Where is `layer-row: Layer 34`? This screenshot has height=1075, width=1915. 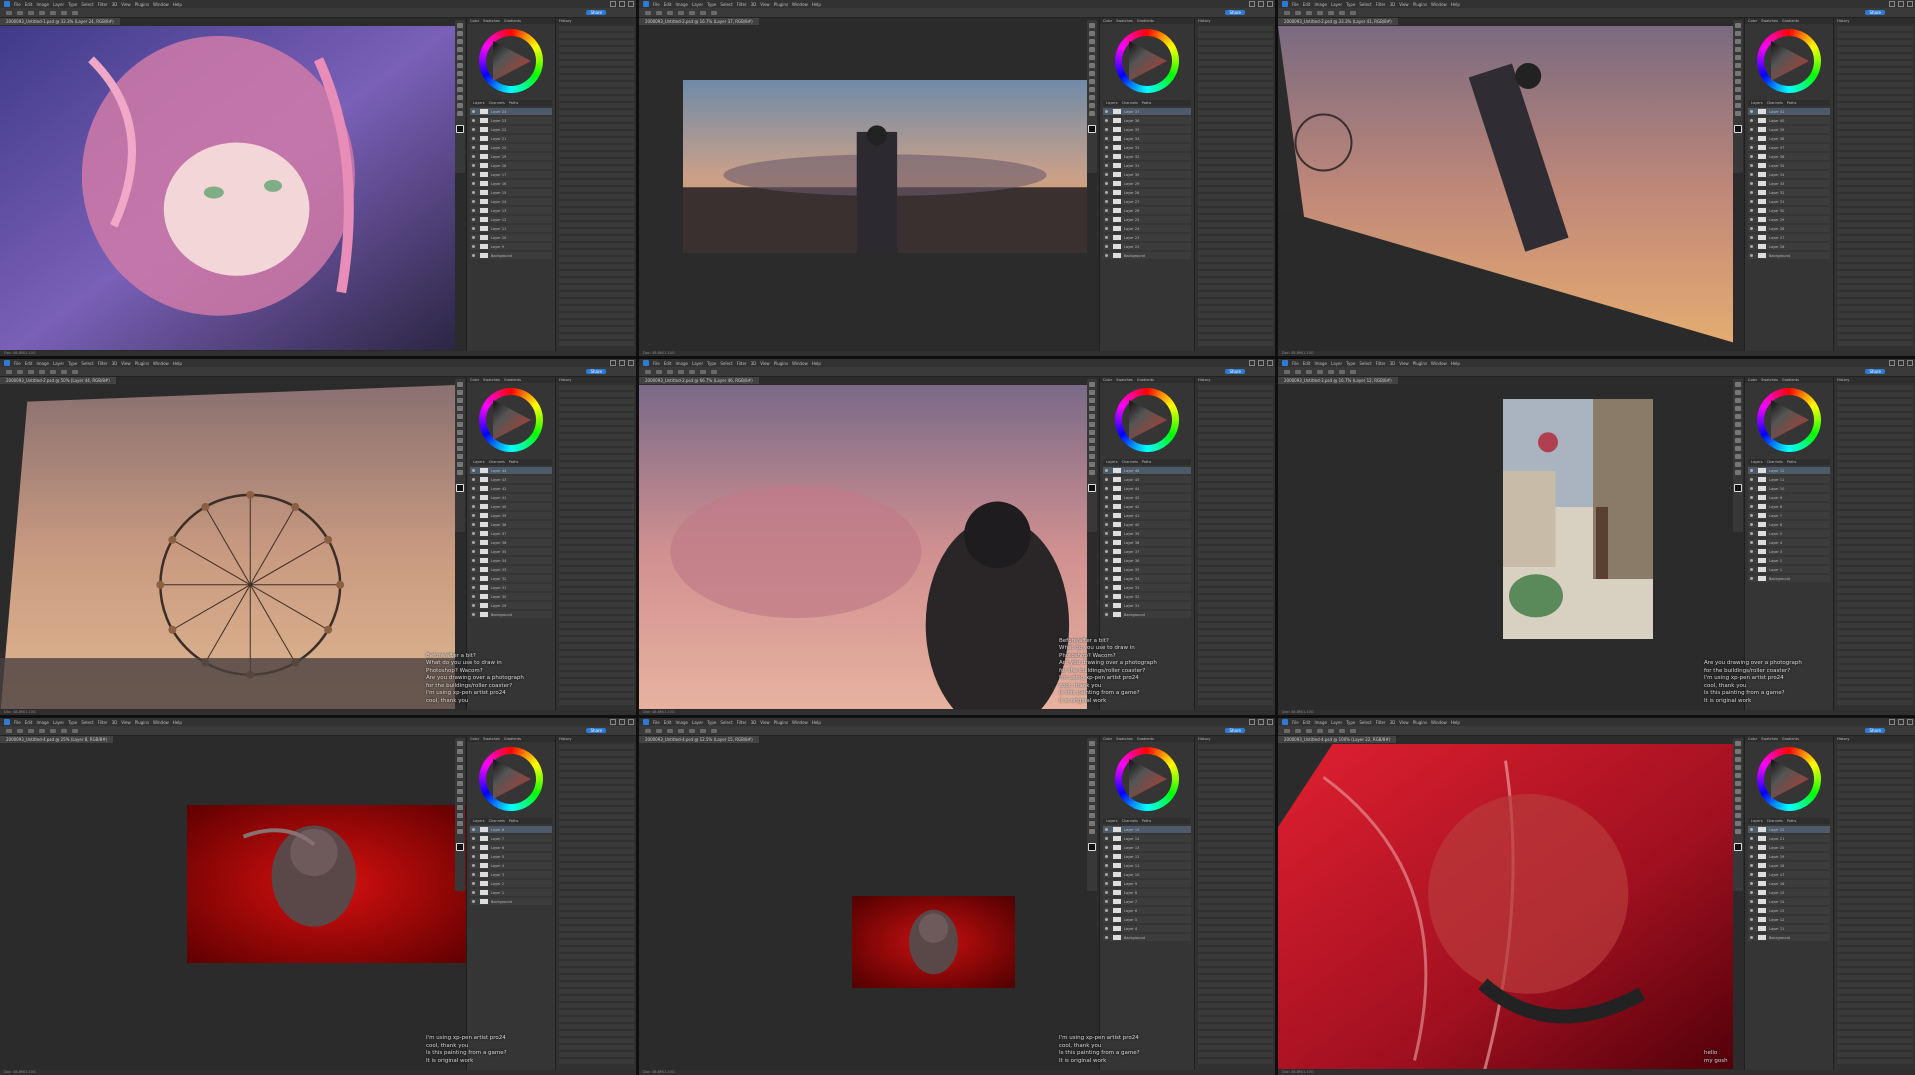
layer-row: Layer 34 is located at coordinates (1147, 578).